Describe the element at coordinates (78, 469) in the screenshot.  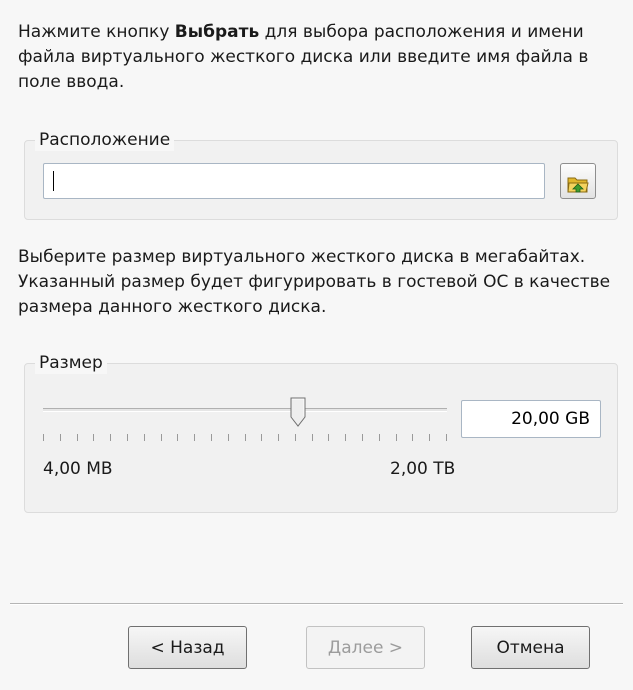
I see `size-min-label: 4,00 MB` at that location.